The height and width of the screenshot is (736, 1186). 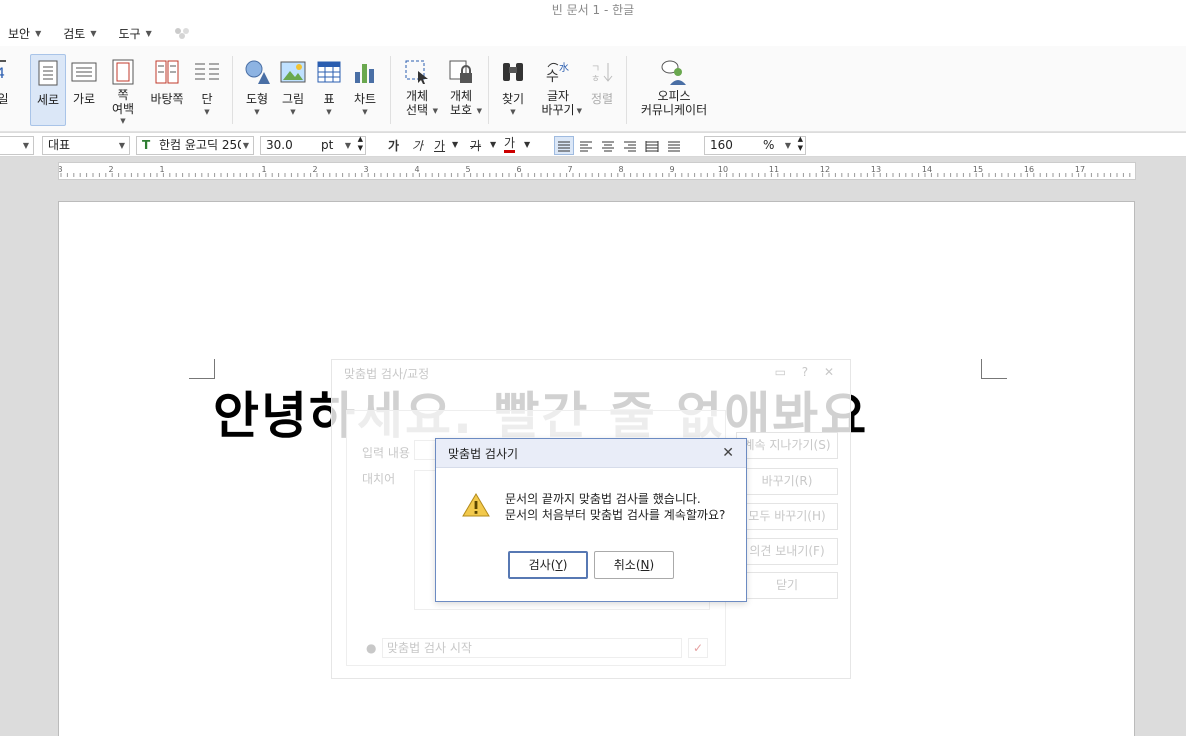 What do you see at coordinates (674, 72) in the screenshot?
I see `communicator-icon` at bounding box center [674, 72].